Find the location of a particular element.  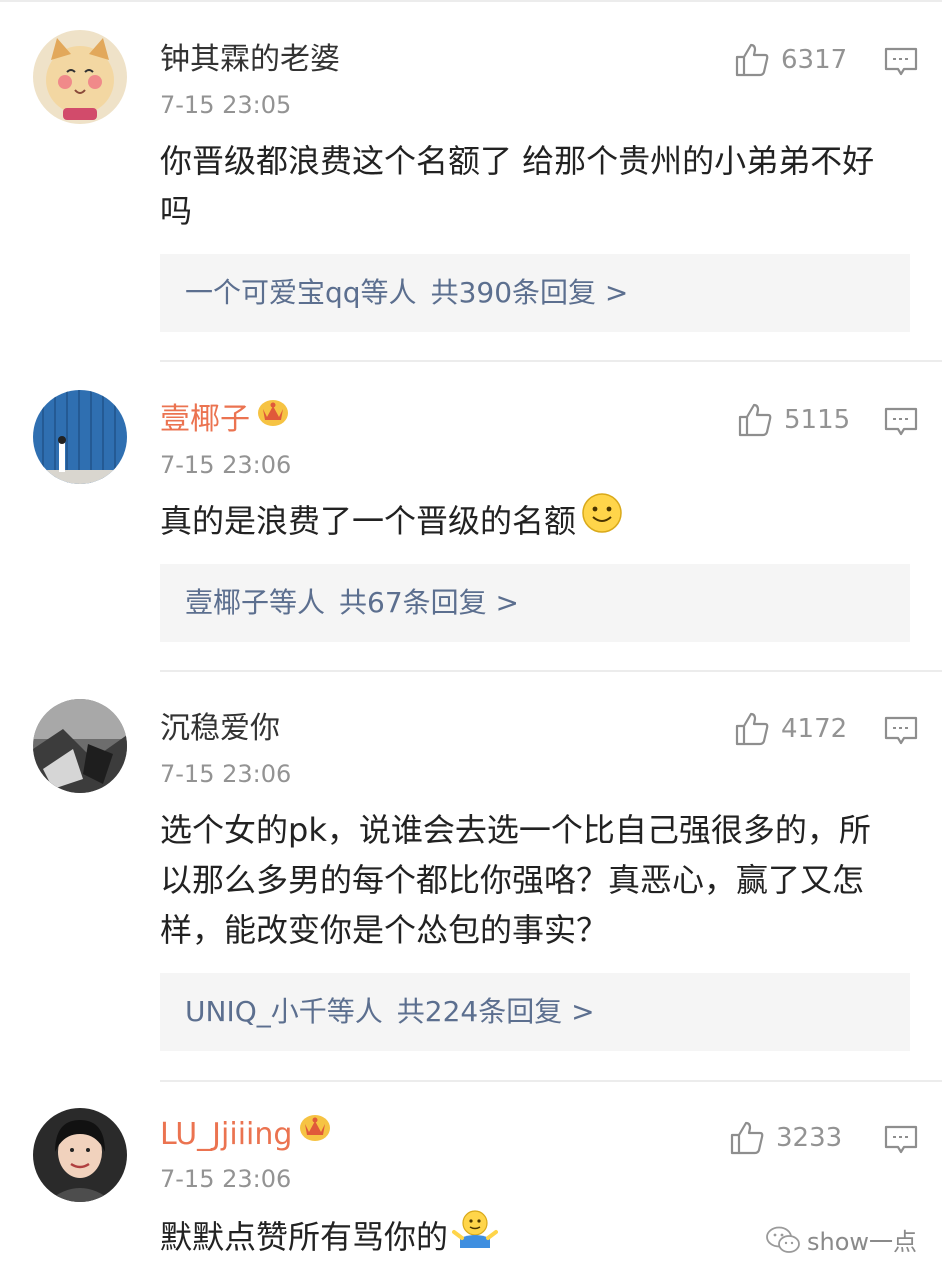

comment-text-body: 真的是浪费了一个晋级的名额 is located at coordinates (368, 521).